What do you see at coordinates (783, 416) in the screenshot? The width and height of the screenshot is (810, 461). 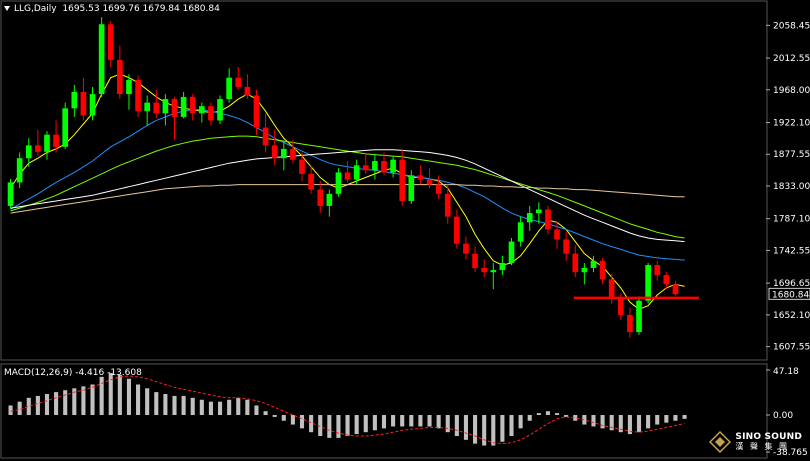 I see `macd-tick-label: 0.00` at bounding box center [783, 416].